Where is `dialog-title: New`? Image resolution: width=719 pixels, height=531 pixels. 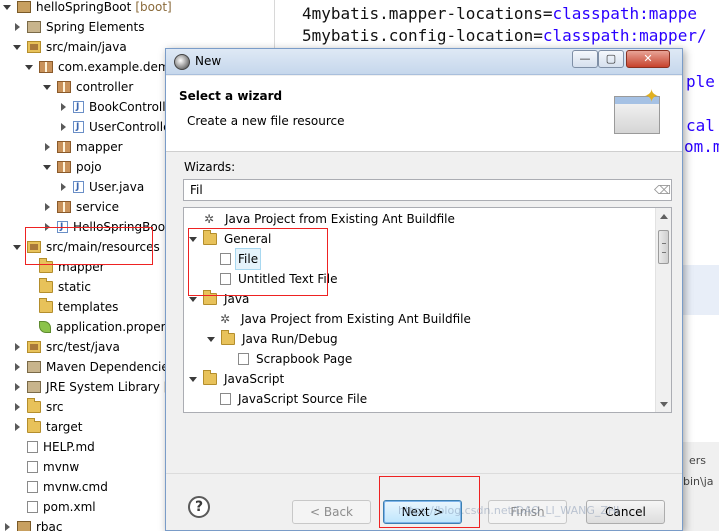
dialog-title: New is located at coordinates (208, 61).